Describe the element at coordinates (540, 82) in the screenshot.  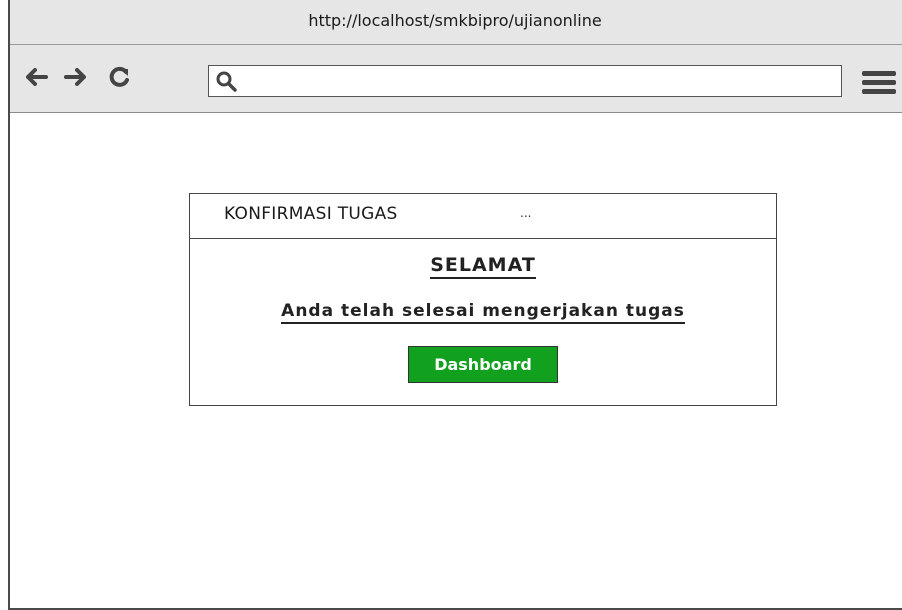
I see `address-input` at that location.